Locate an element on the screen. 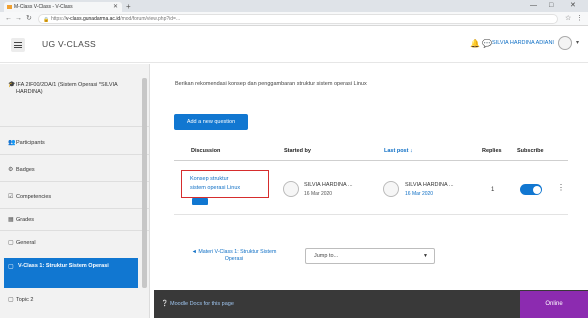 This screenshot has width=588, height=318. browser-tab: M-Class V-Class - V-Class ✕ is located at coordinates (63, 7).